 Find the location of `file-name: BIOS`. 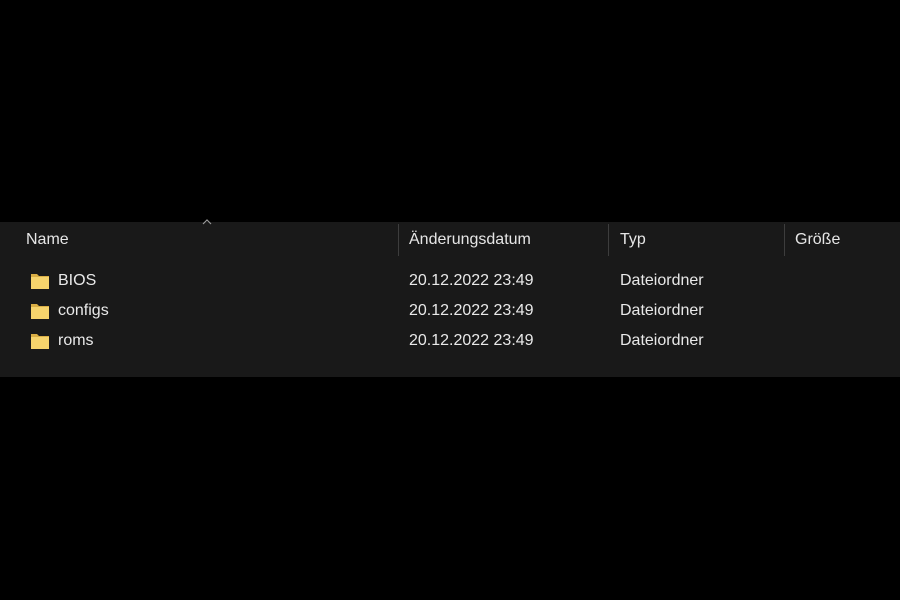

file-name: BIOS is located at coordinates (77, 281).